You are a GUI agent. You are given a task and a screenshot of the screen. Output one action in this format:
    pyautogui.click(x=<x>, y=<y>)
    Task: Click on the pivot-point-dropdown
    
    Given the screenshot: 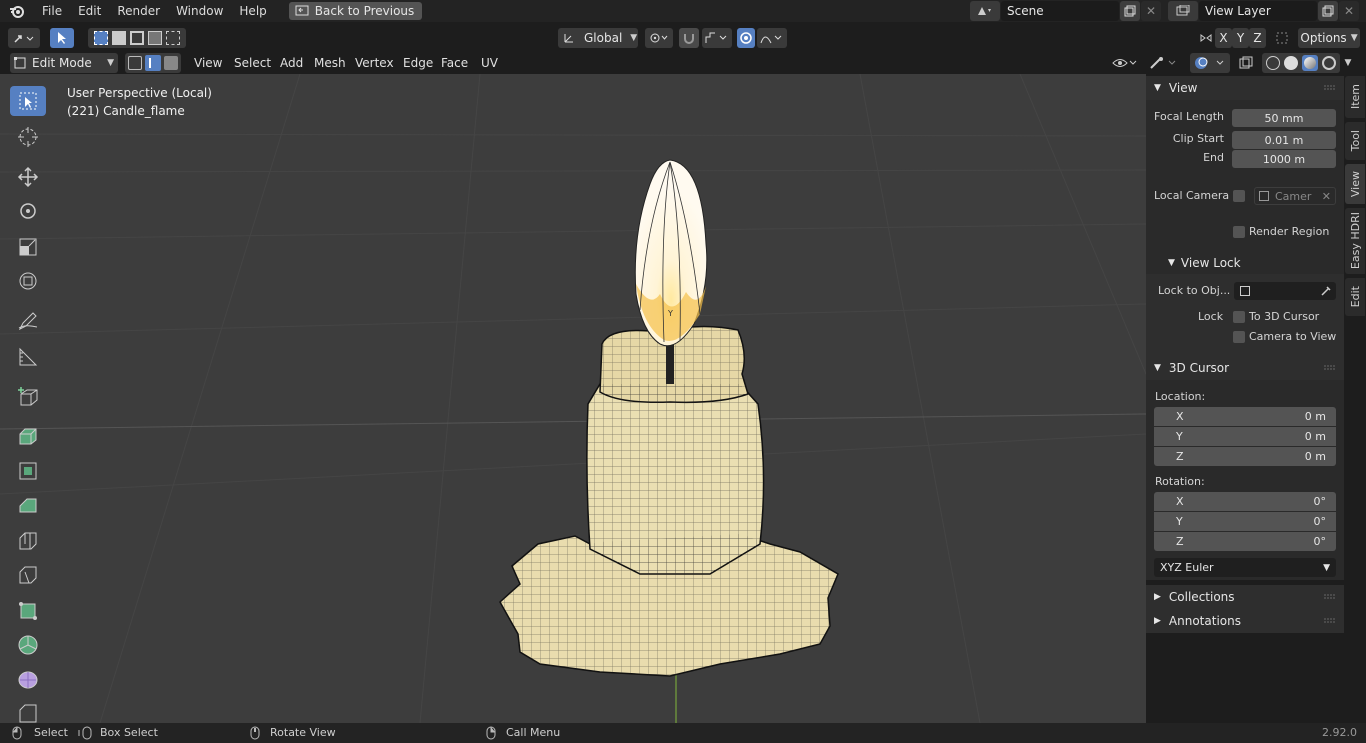 What is the action you would take?
    pyautogui.click(x=659, y=38)
    